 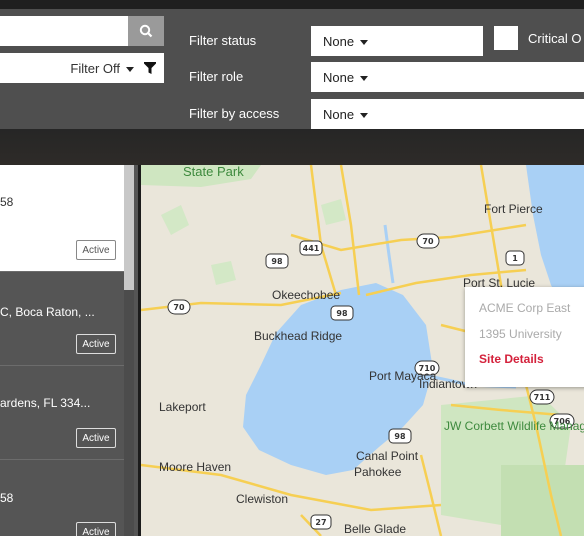 What do you see at coordinates (525, 308) in the screenshot?
I see `popup-site-name: ACME Corp East` at bounding box center [525, 308].